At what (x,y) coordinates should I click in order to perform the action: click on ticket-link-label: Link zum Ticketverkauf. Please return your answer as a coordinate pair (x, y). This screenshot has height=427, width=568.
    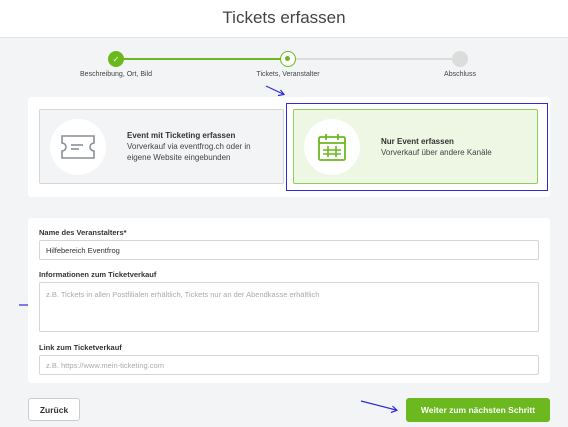
    Looking at the image, I should click on (80, 347).